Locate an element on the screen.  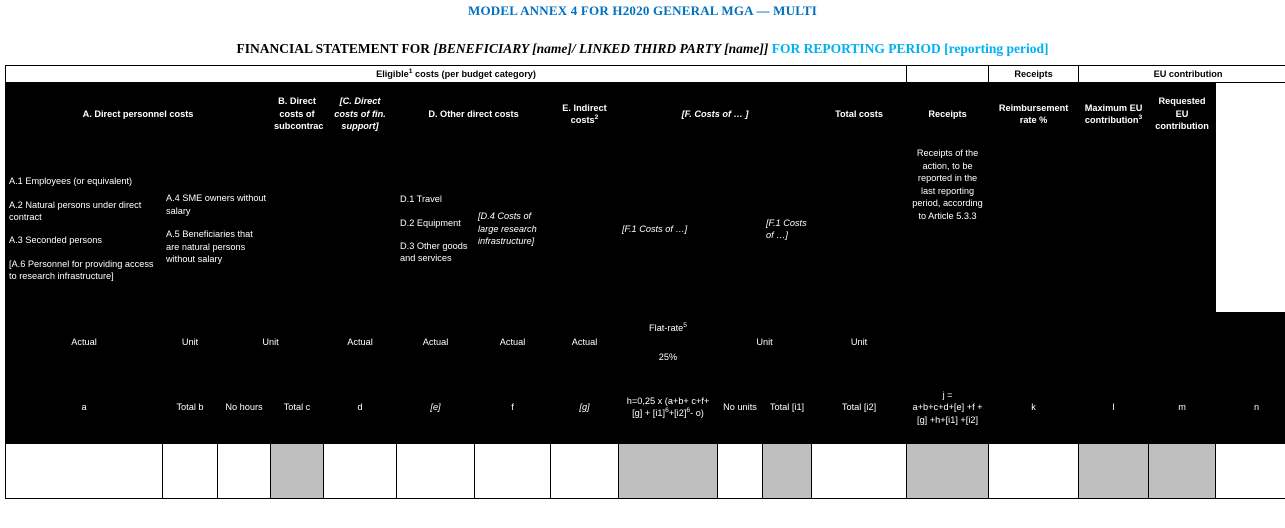
formula-b-subcontracting: d is located at coordinates (360, 407).